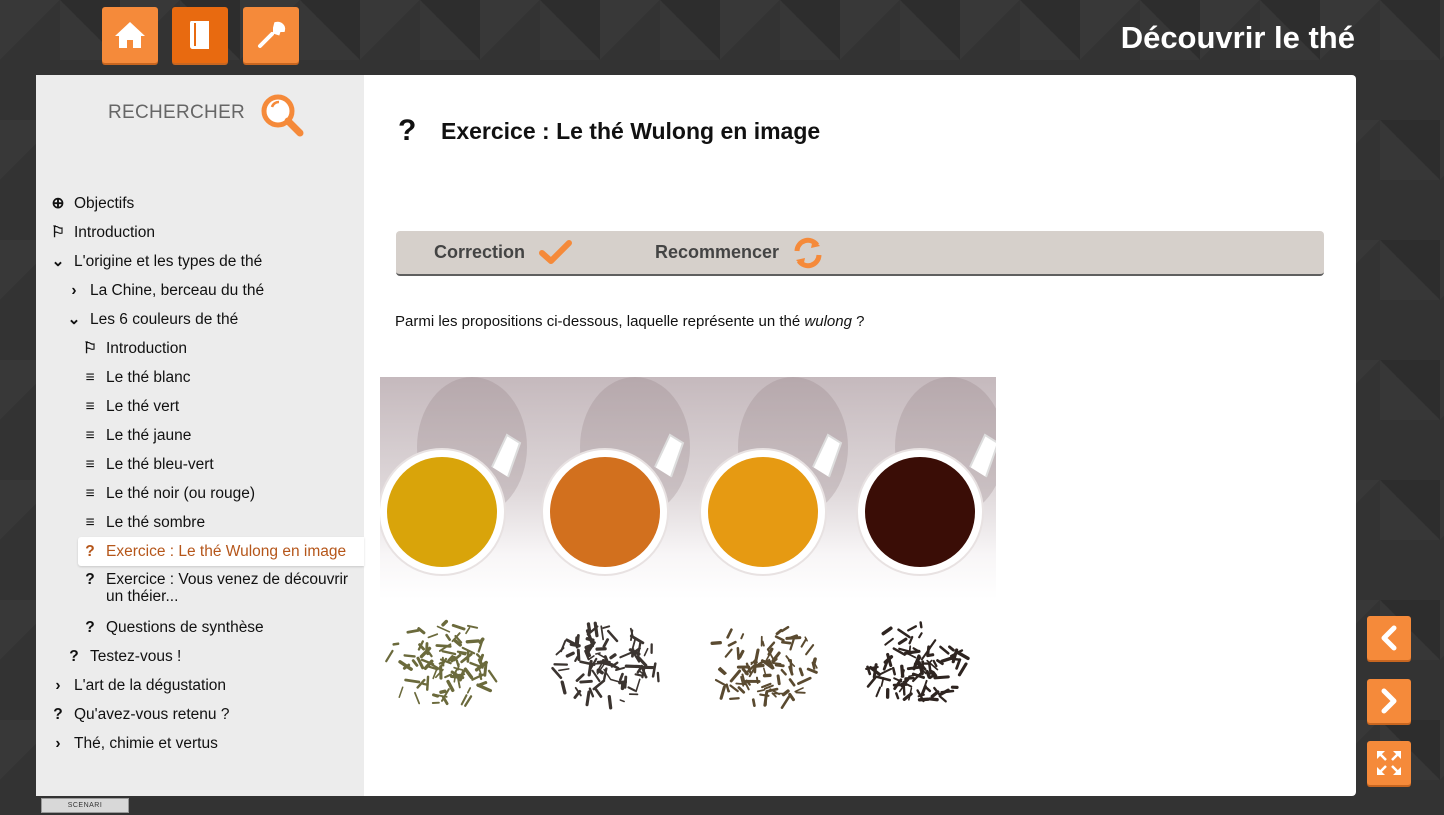 This screenshot has width=1444, height=815. Describe the element at coordinates (58, 203) in the screenshot. I see `target-icon: ⊕` at that location.